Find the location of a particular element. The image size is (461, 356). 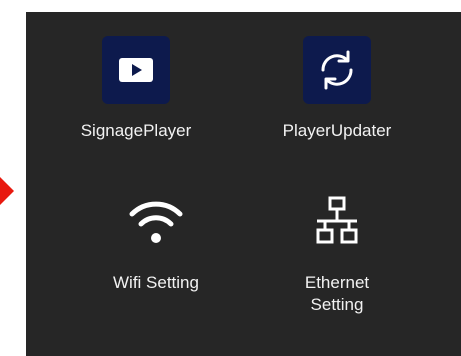

wifi-icon is located at coordinates (156, 222).